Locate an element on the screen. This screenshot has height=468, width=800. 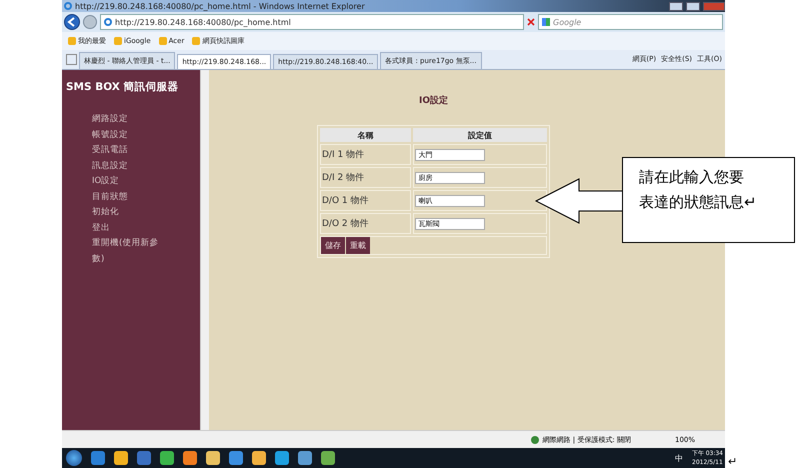
nav-link: 訊息設定 is located at coordinates (128, 166).